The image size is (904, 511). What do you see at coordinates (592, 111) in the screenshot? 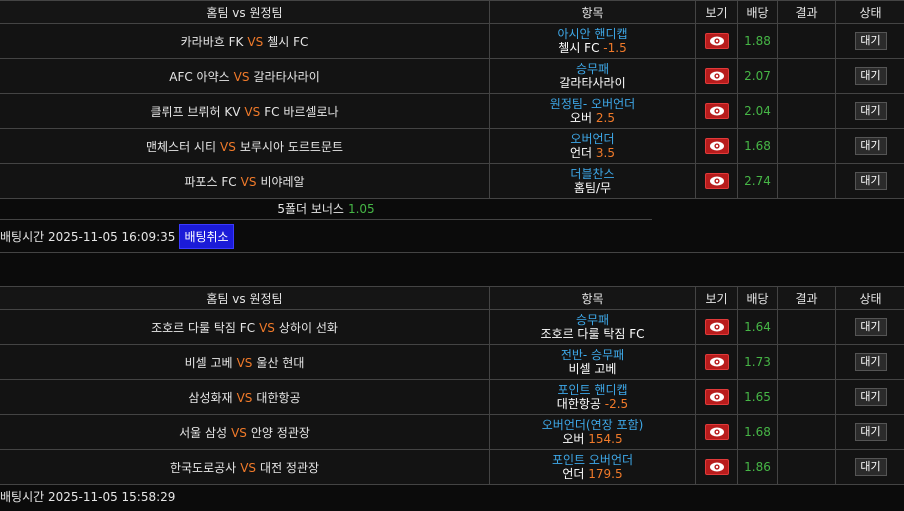
I see `market-cell: 원정팀- 오버언더 오버 2.5` at bounding box center [592, 111].